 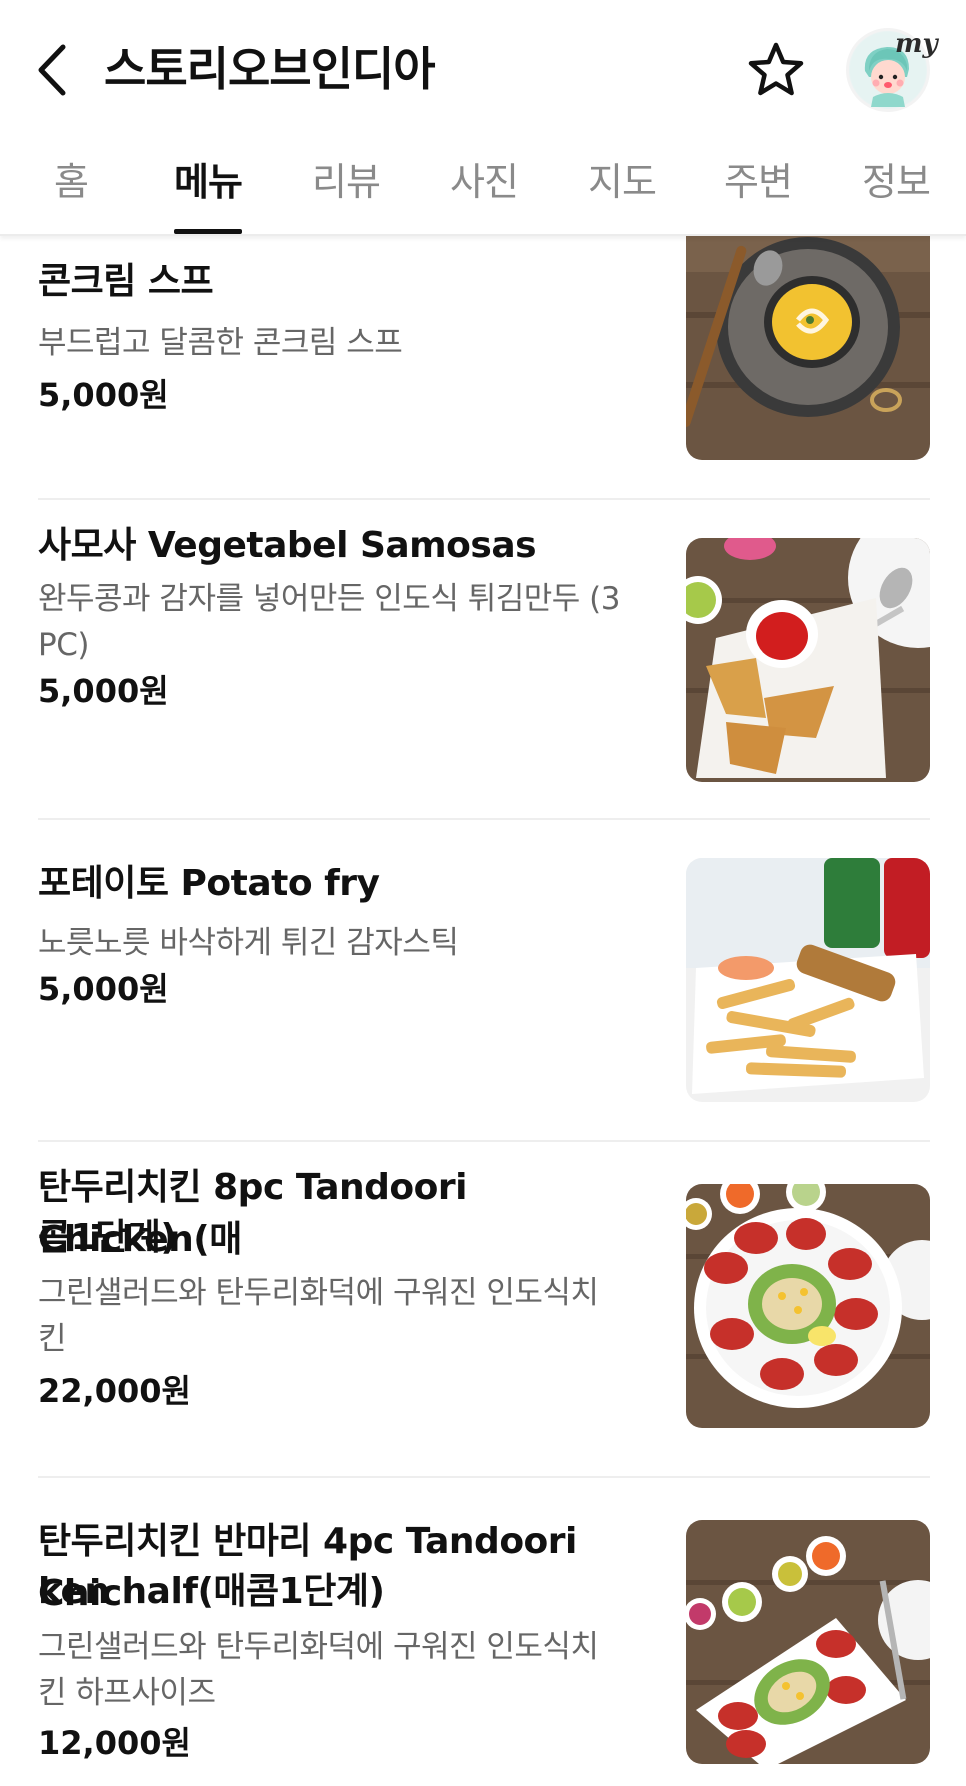 What do you see at coordinates (114, 1391) in the screenshot?
I see `menu-item-price: 22,000원` at bounding box center [114, 1391].